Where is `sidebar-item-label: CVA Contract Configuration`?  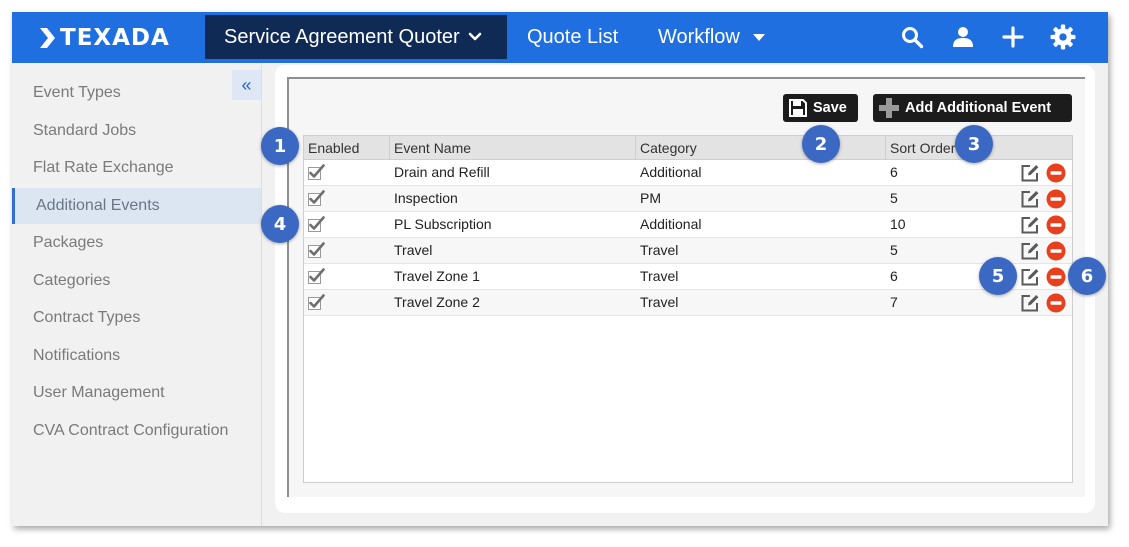
sidebar-item-label: CVA Contract Configuration is located at coordinates (131, 430).